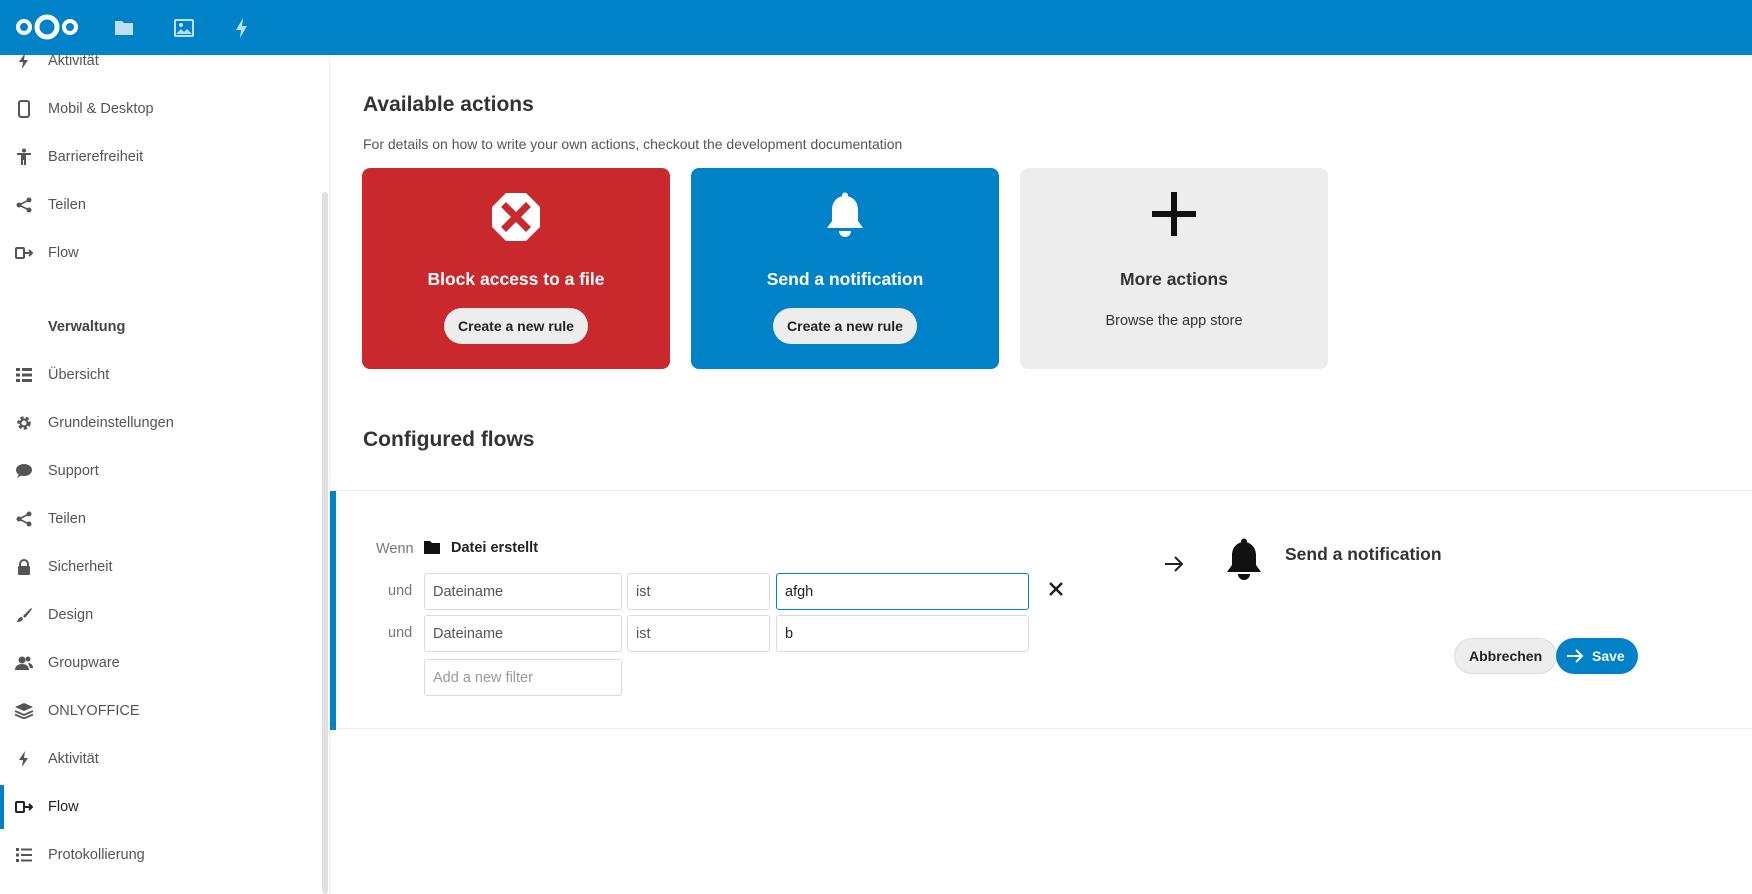 The height and width of the screenshot is (894, 1752). Describe the element at coordinates (1174, 321) in the screenshot. I see `card-subtitle: Browse the app store` at that location.